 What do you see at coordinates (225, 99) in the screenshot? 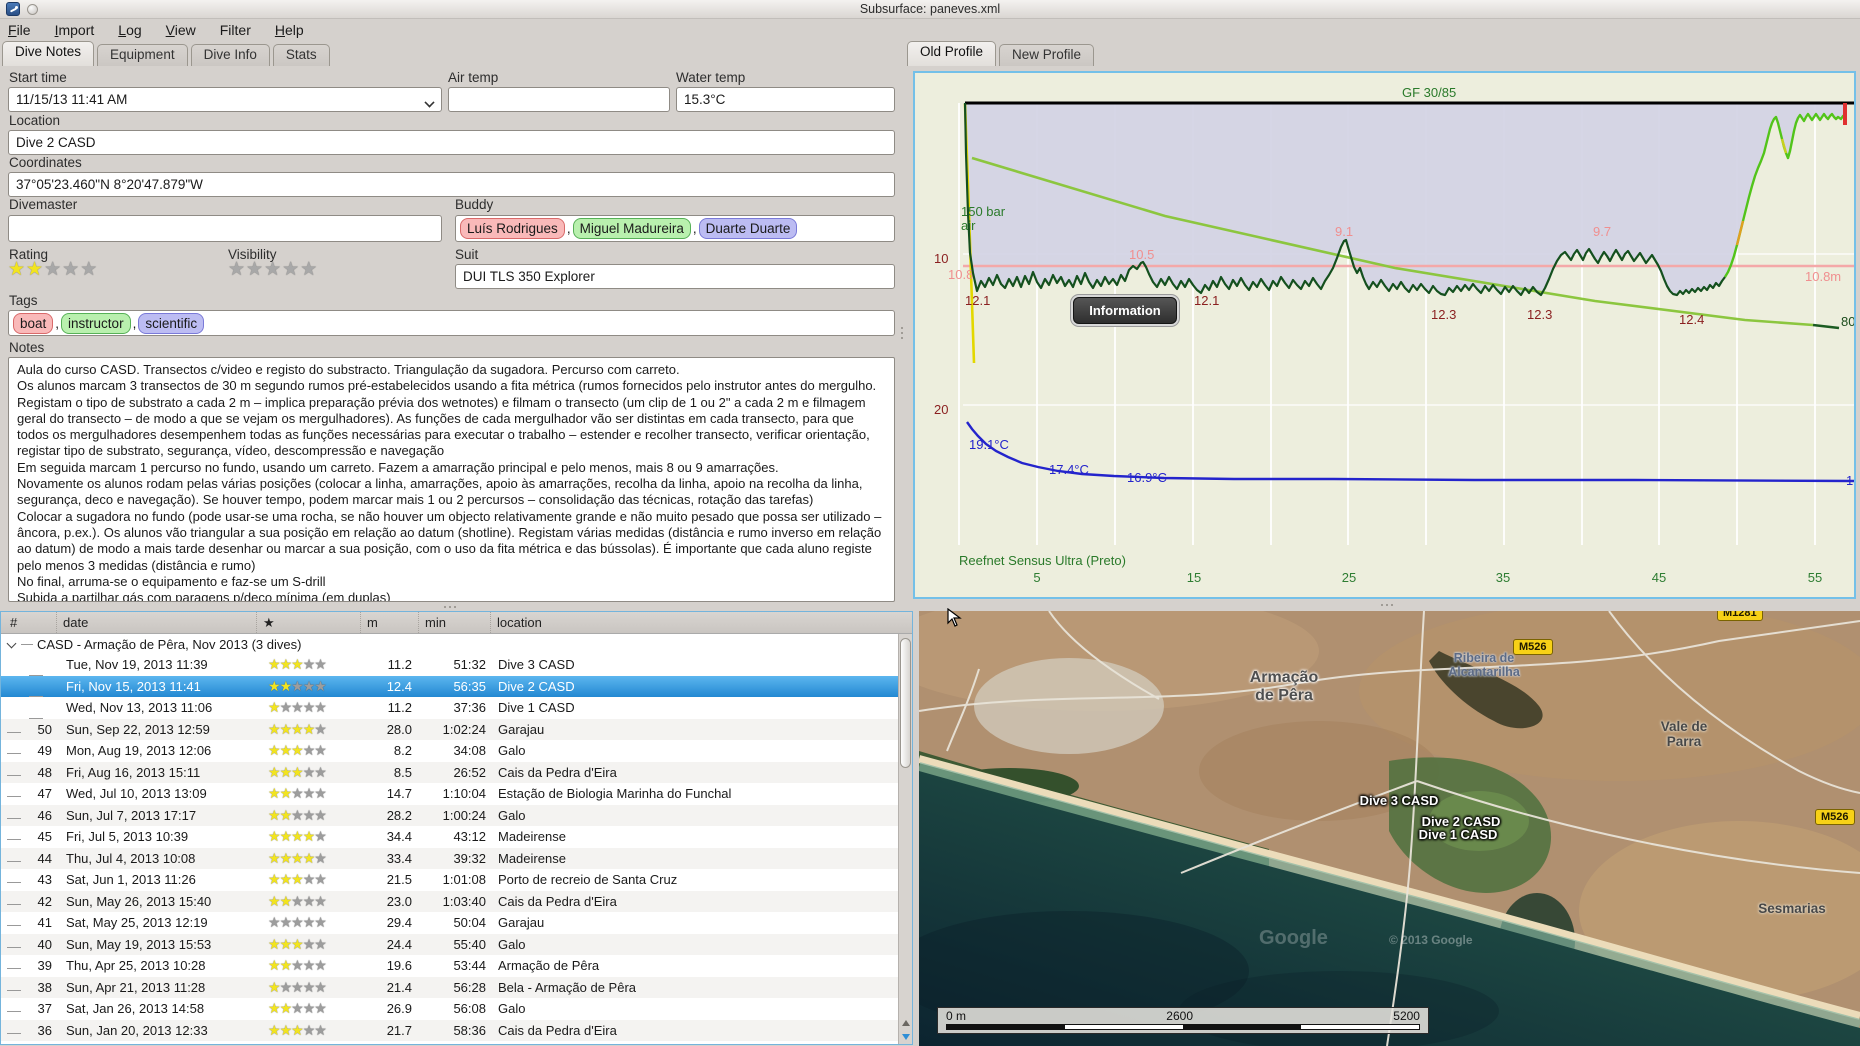
I see `start-time-select: 11/15/13 11:41 AM` at bounding box center [225, 99].